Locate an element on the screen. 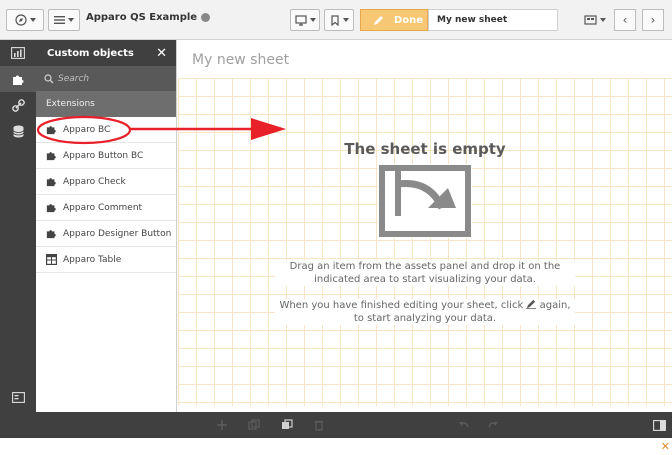 Image resolution: width=672 pixels, height=455 pixels. extensions-section-header: Extensions is located at coordinates (106, 104).